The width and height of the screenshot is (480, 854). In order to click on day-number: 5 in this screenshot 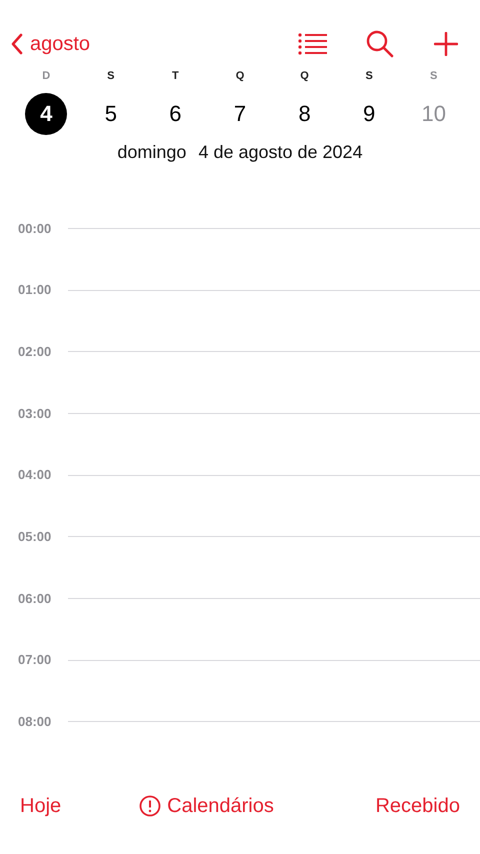, I will do `click(111, 113)`.